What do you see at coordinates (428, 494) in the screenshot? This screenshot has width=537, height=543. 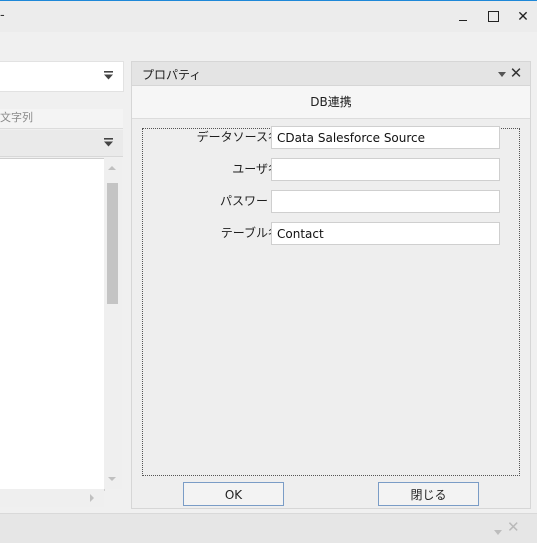 I see `close-button: 閉じる` at bounding box center [428, 494].